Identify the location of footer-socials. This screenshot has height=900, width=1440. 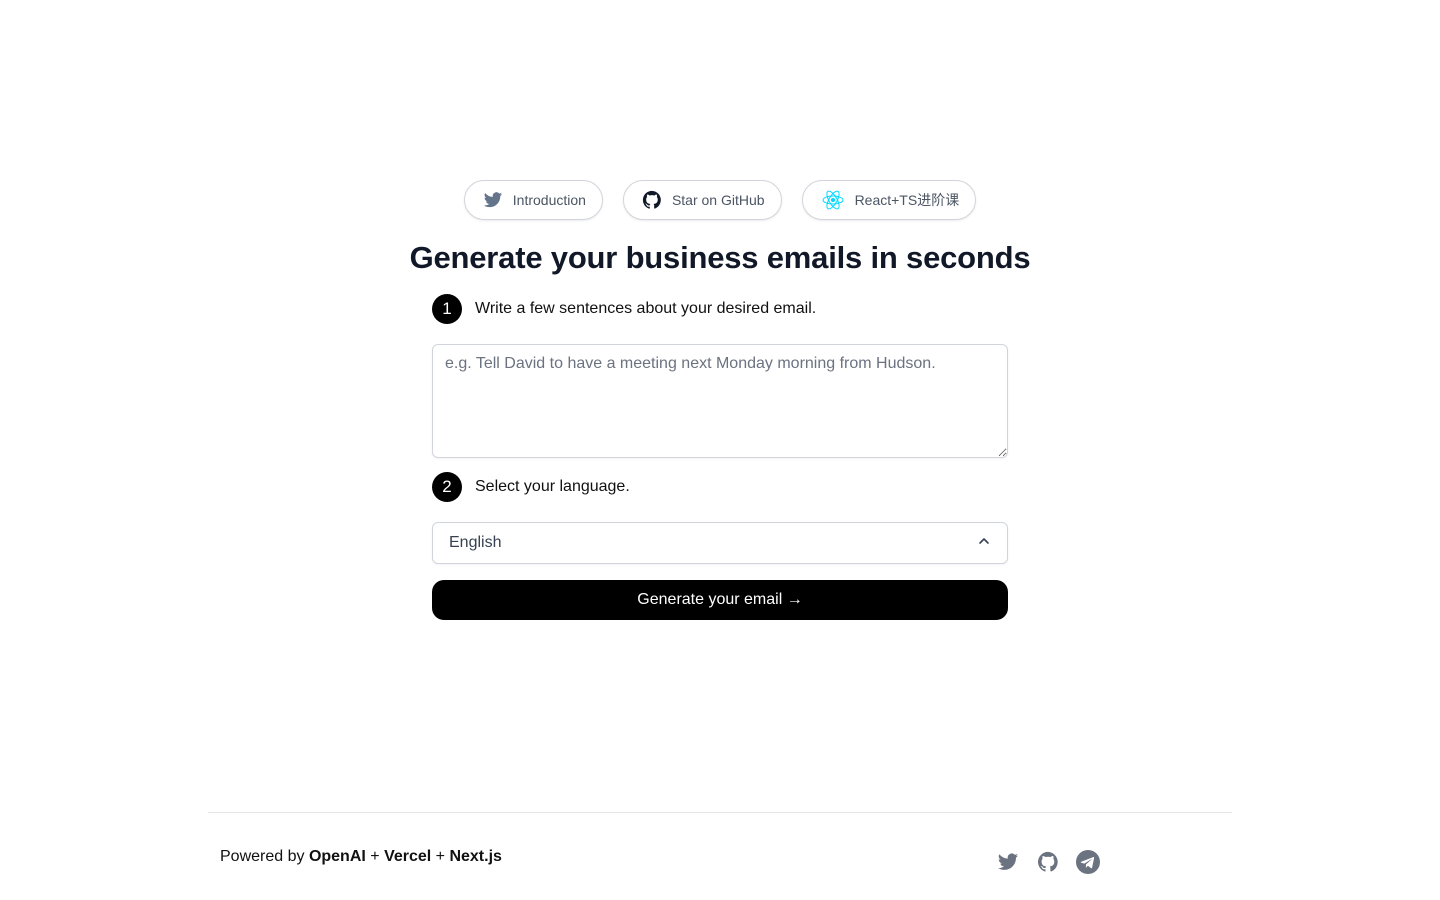
(1048, 862).